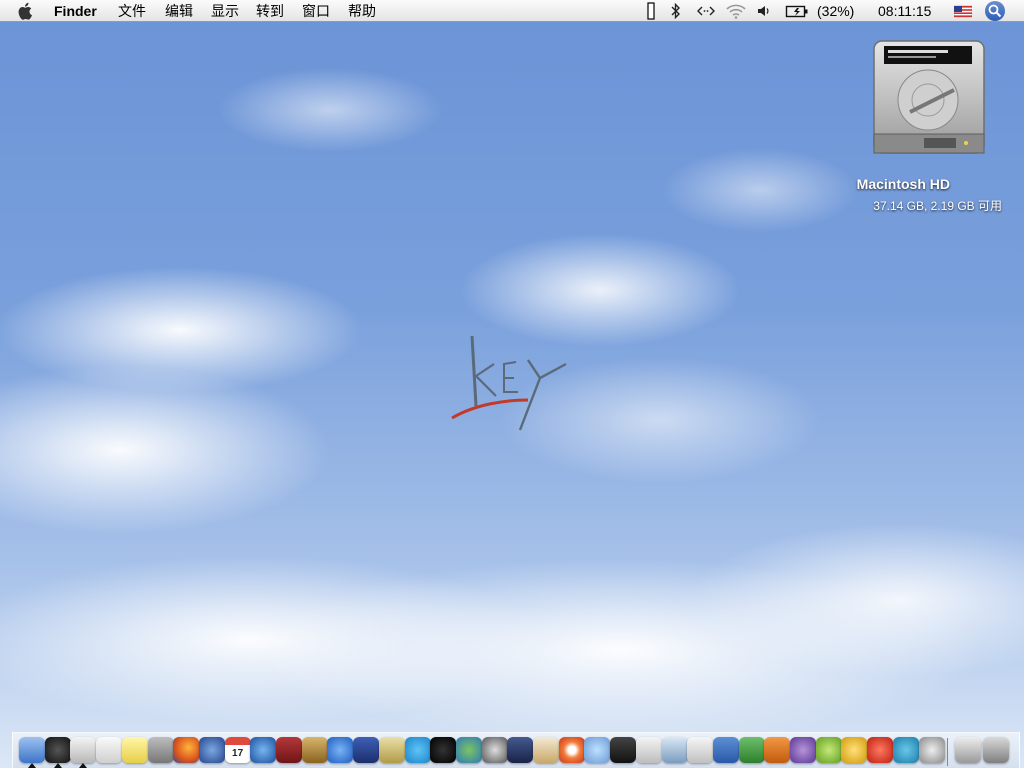 The image size is (1024, 768). Describe the element at coordinates (903, 184) in the screenshot. I see `macintosh-hd-label: Macintosh HD` at that location.